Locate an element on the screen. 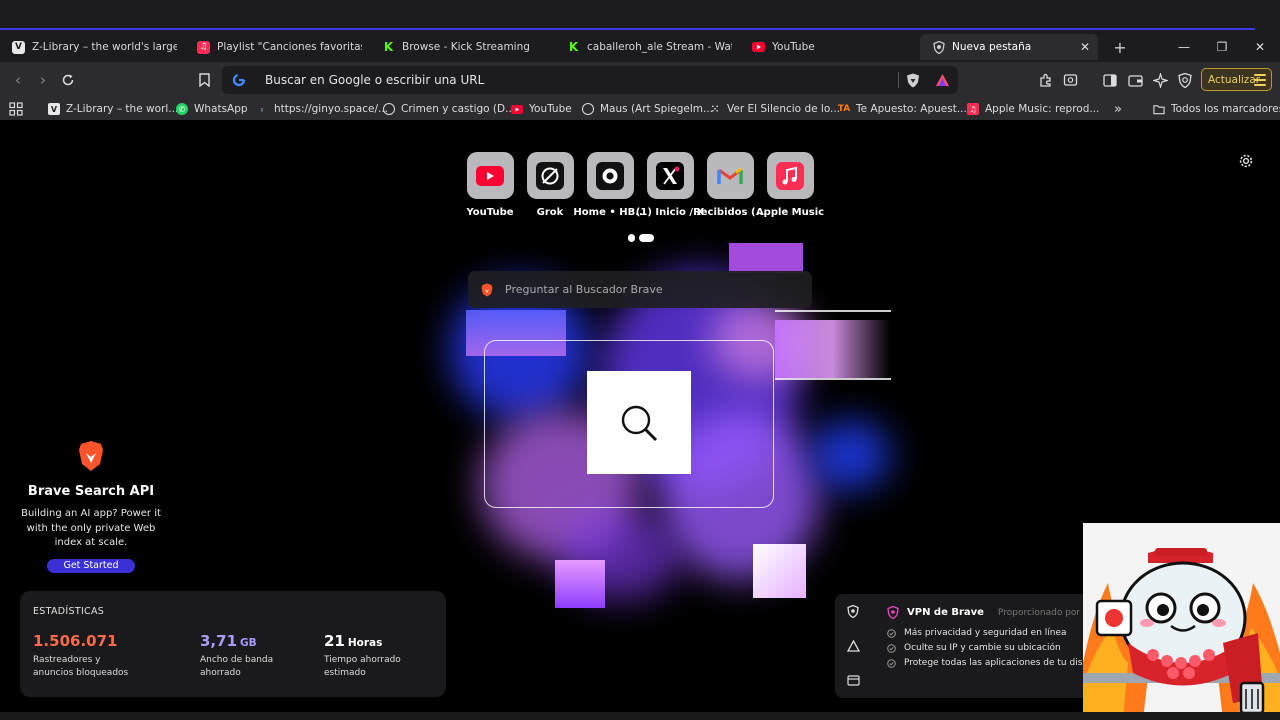 This screenshot has height=720, width=1280. top-site-youtube: YouTube is located at coordinates (490, 185).